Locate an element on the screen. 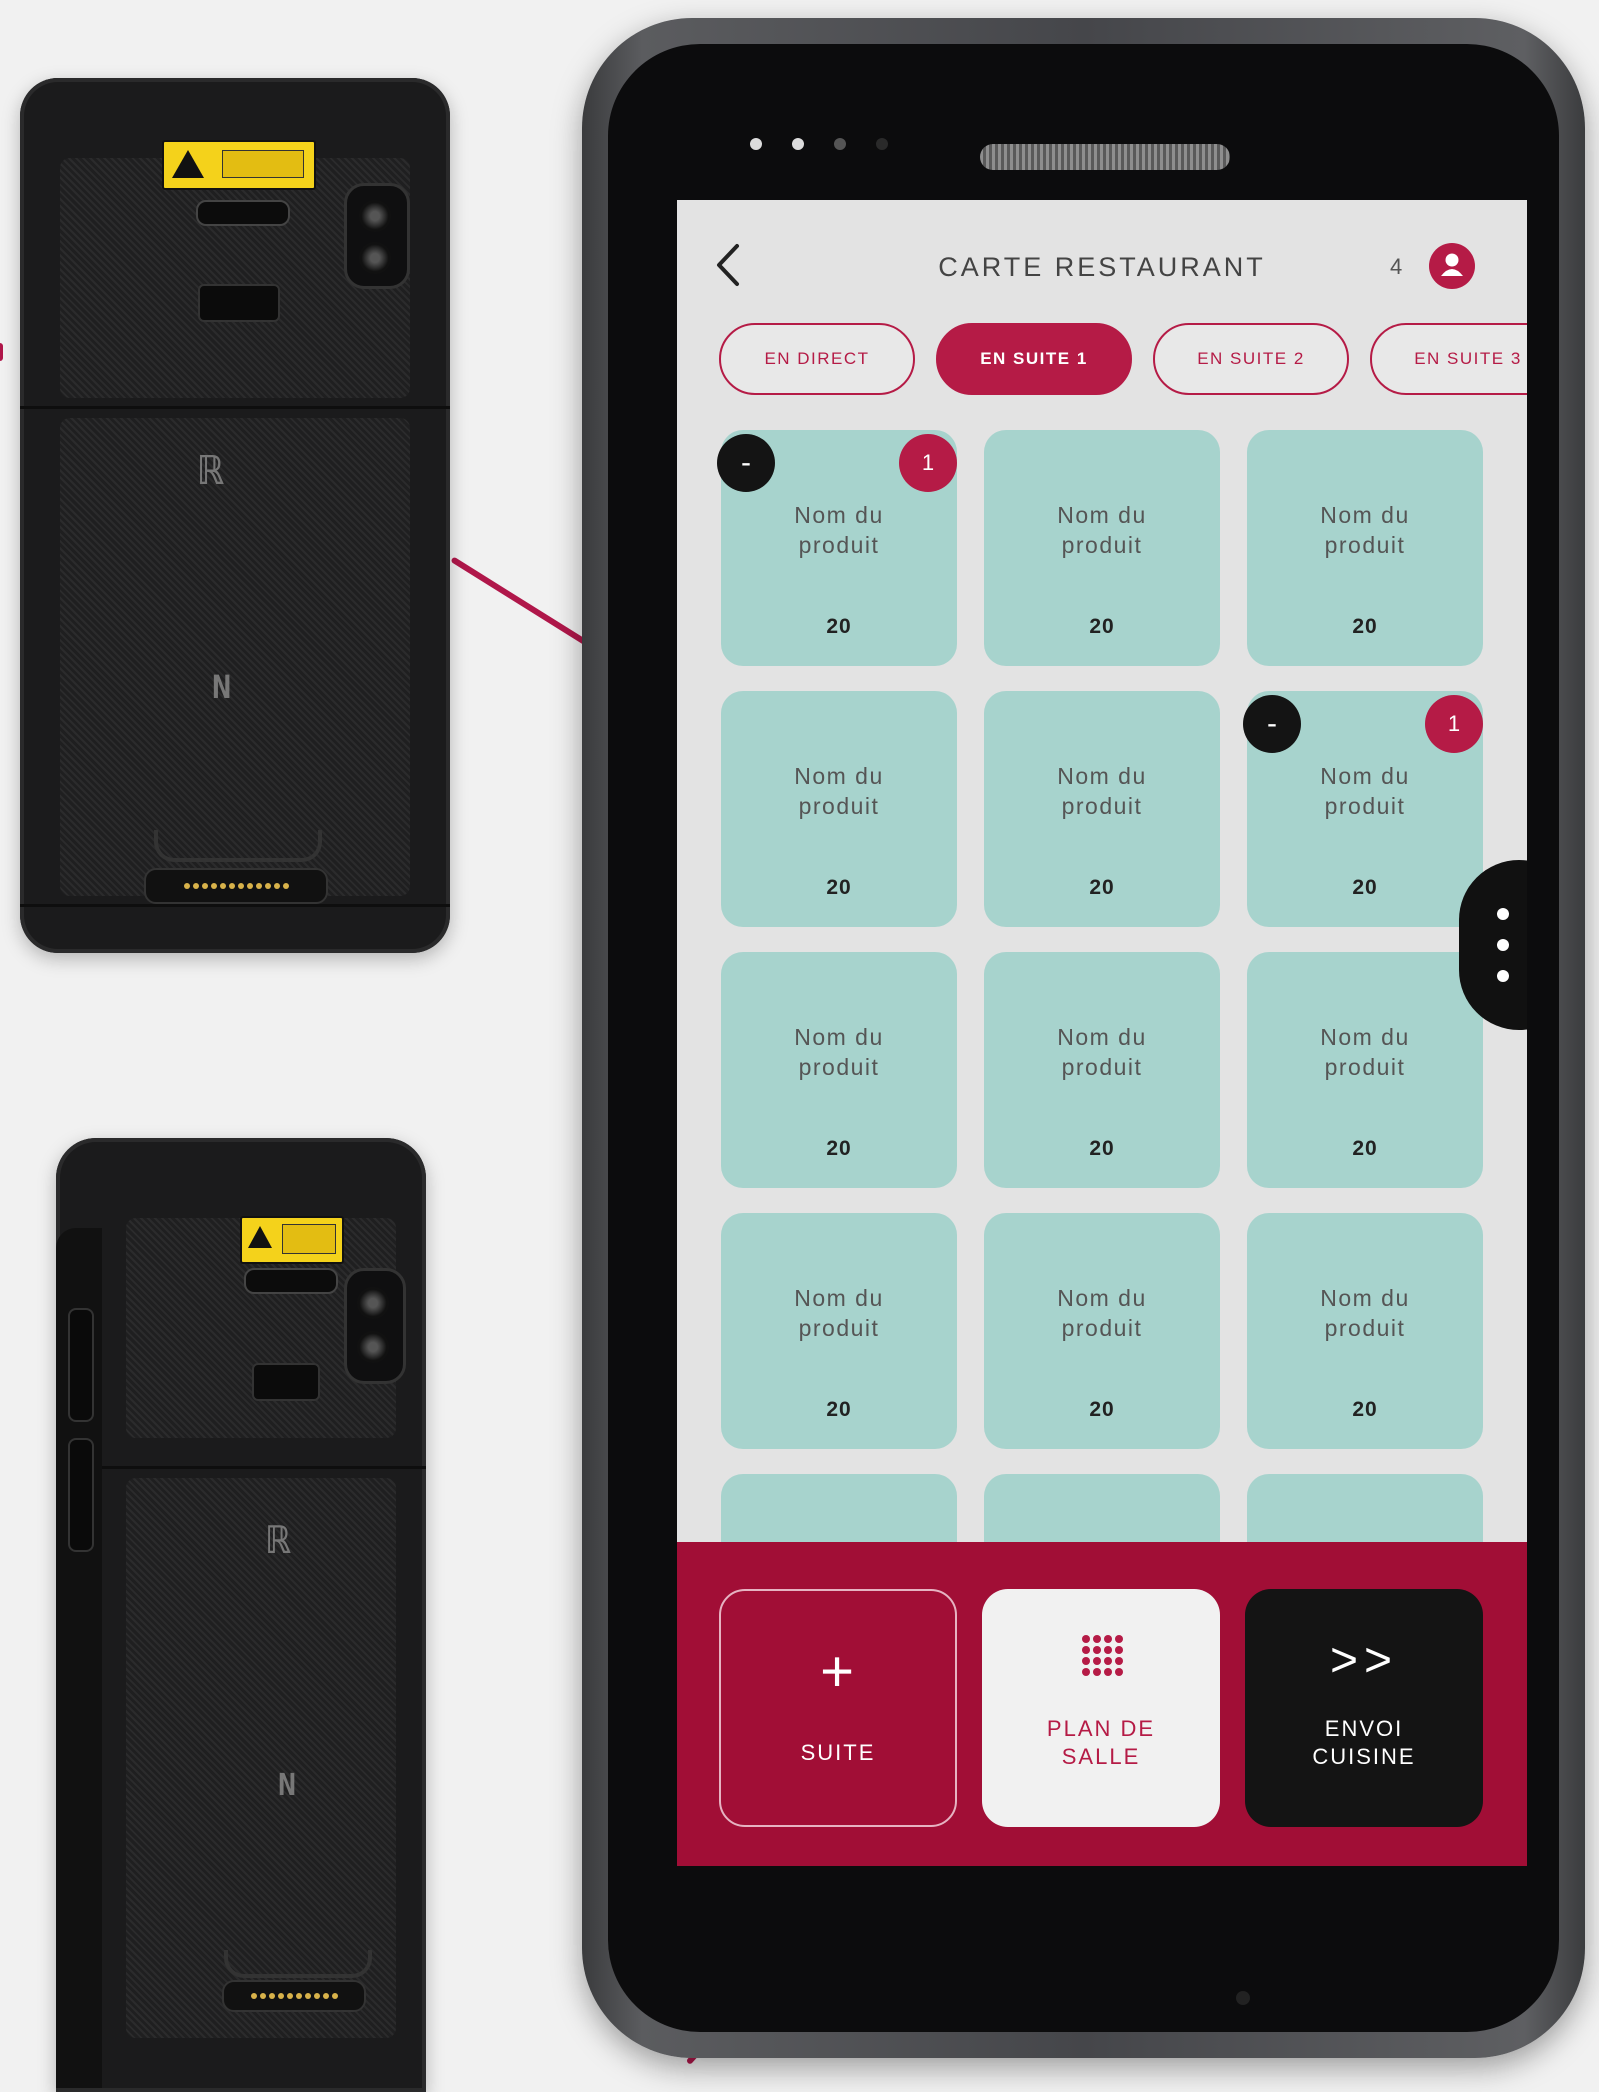 This screenshot has height=2092, width=1599. tab-en-suite-1: EN SUITE 1 is located at coordinates (1034, 359).